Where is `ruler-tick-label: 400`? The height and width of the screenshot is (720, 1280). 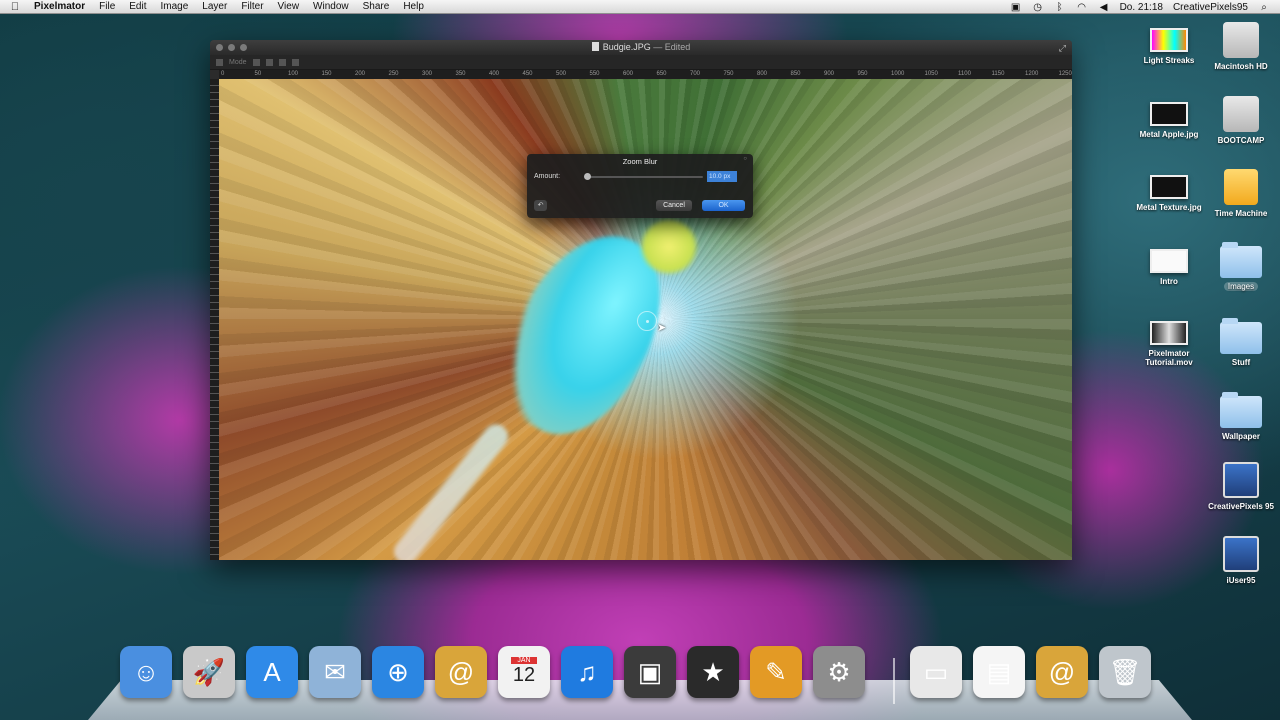
ruler-tick-label: 400 is located at coordinates (494, 74).